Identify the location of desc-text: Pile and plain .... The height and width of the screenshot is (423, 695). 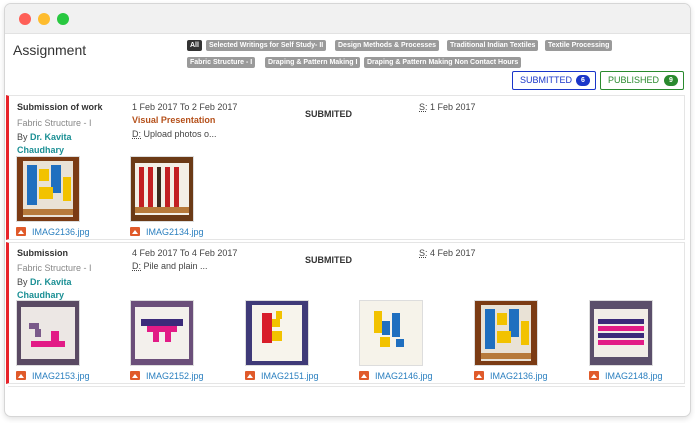
(174, 266).